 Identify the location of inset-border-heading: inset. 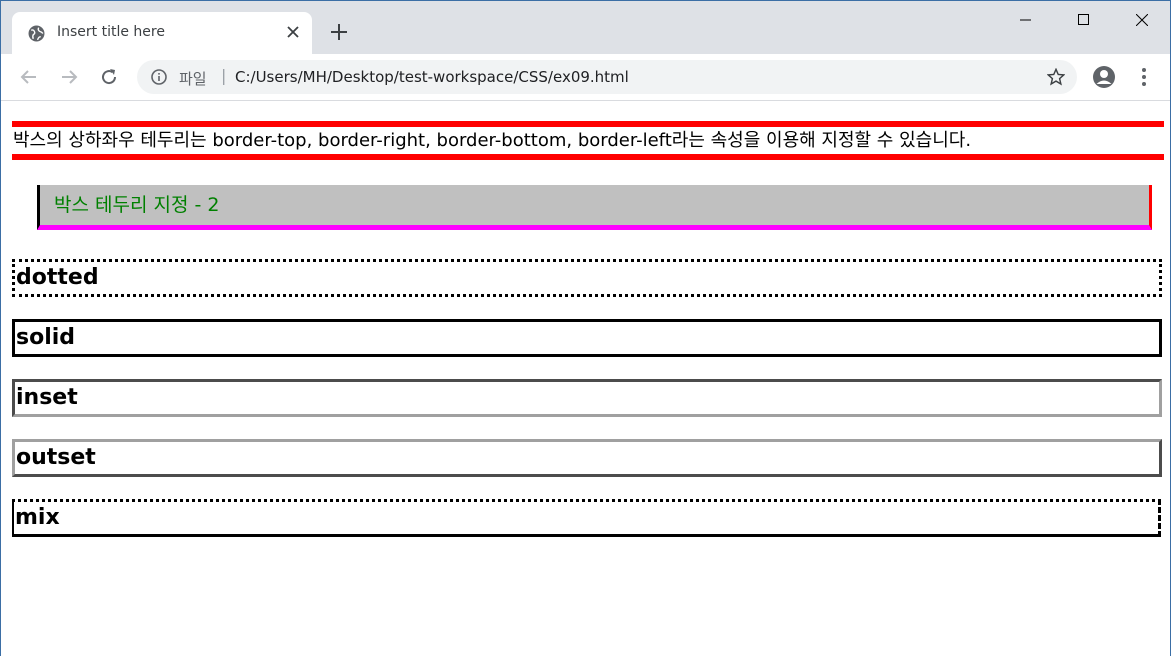
(587, 398).